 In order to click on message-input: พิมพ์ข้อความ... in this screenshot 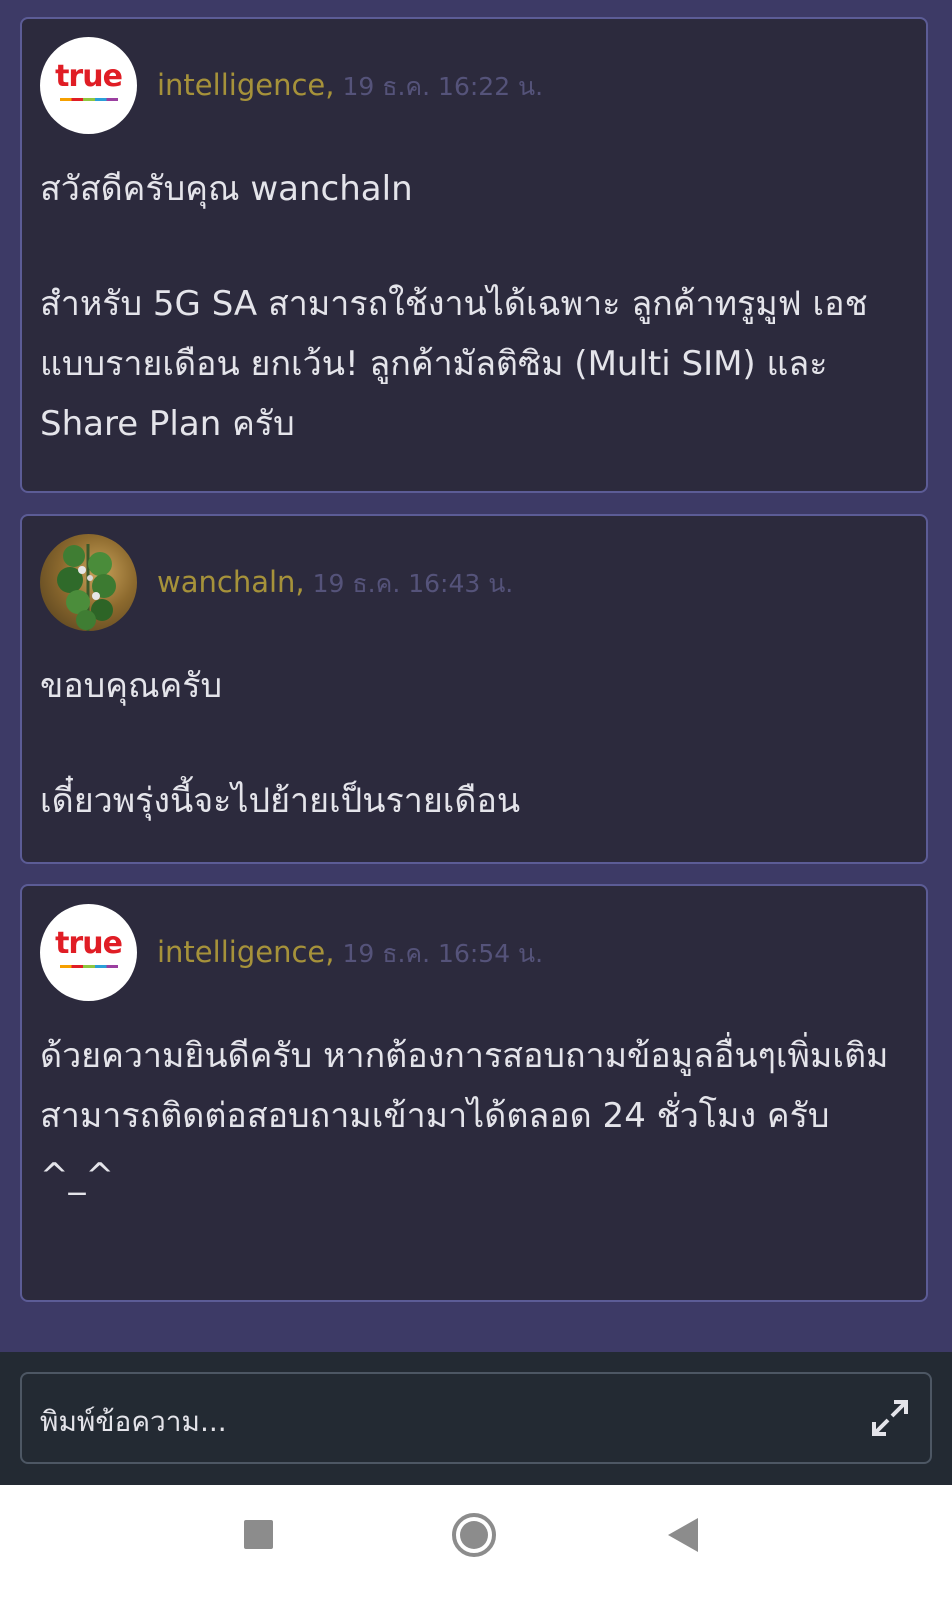, I will do `click(476, 1418)`.